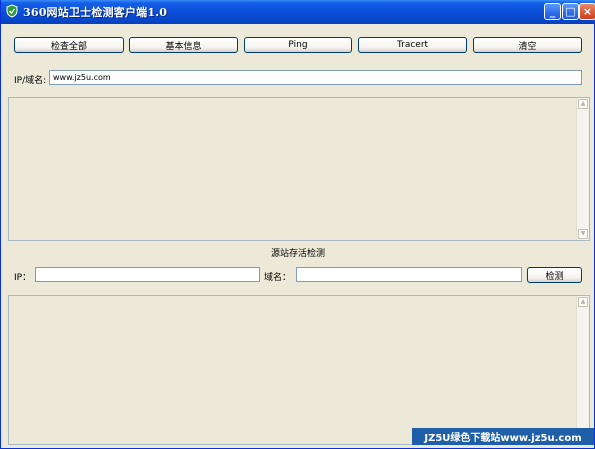 The width and height of the screenshot is (595, 449). I want to click on origin-scrollbar: ▲, so click(582, 370).